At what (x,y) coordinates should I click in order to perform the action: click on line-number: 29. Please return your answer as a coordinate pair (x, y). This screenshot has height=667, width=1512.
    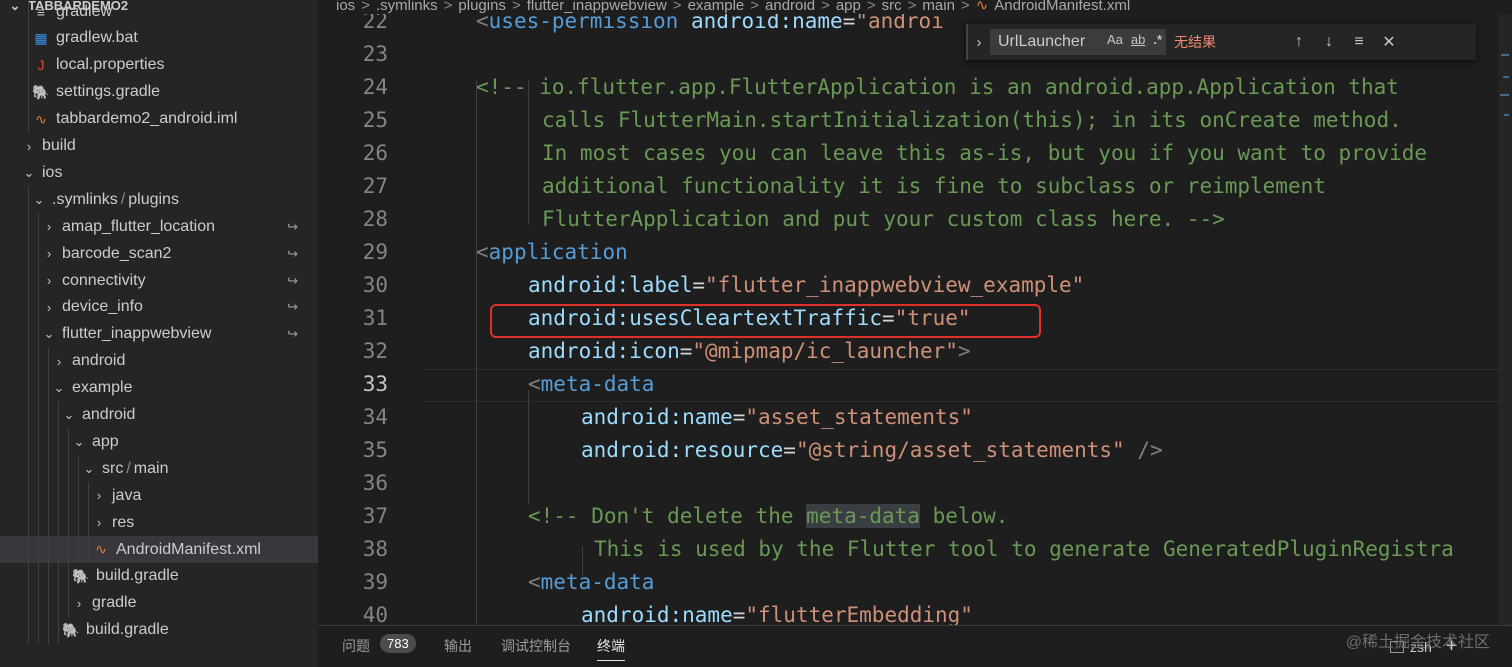
    Looking at the image, I should click on (375, 252).